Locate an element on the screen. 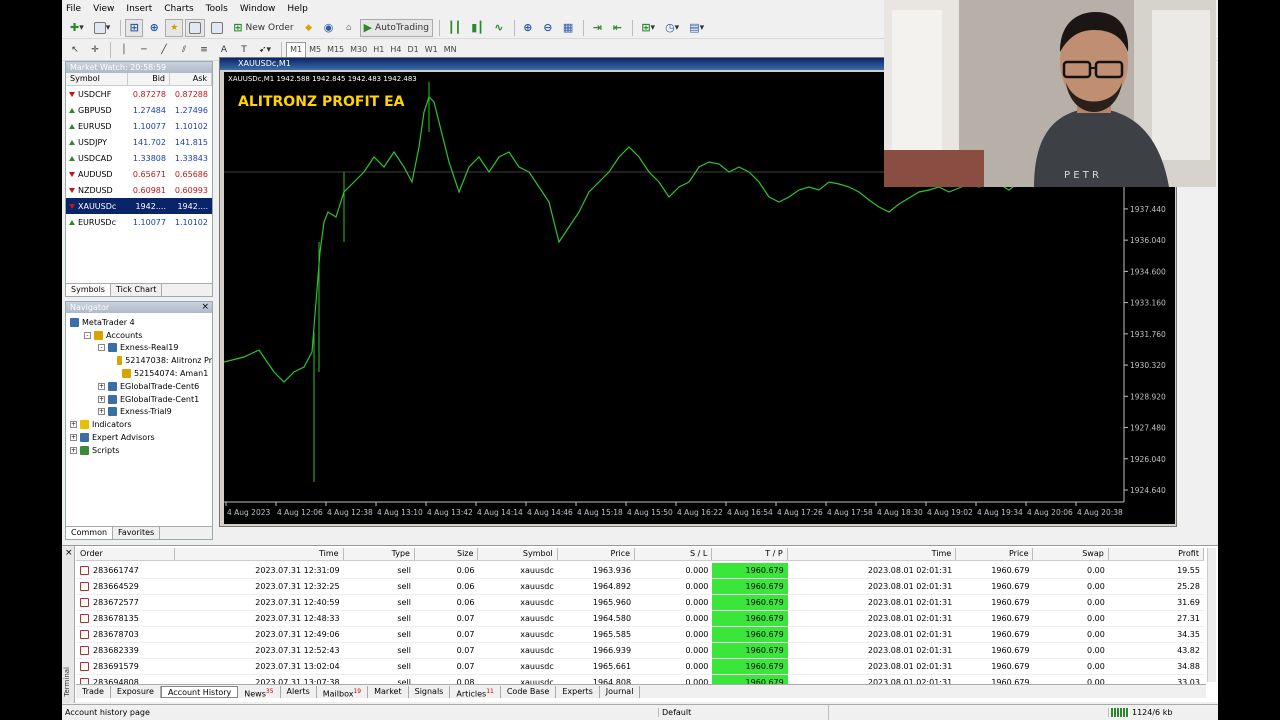 This screenshot has height=720, width=1280. tab-tick-chart: Tick Chart is located at coordinates (137, 290).